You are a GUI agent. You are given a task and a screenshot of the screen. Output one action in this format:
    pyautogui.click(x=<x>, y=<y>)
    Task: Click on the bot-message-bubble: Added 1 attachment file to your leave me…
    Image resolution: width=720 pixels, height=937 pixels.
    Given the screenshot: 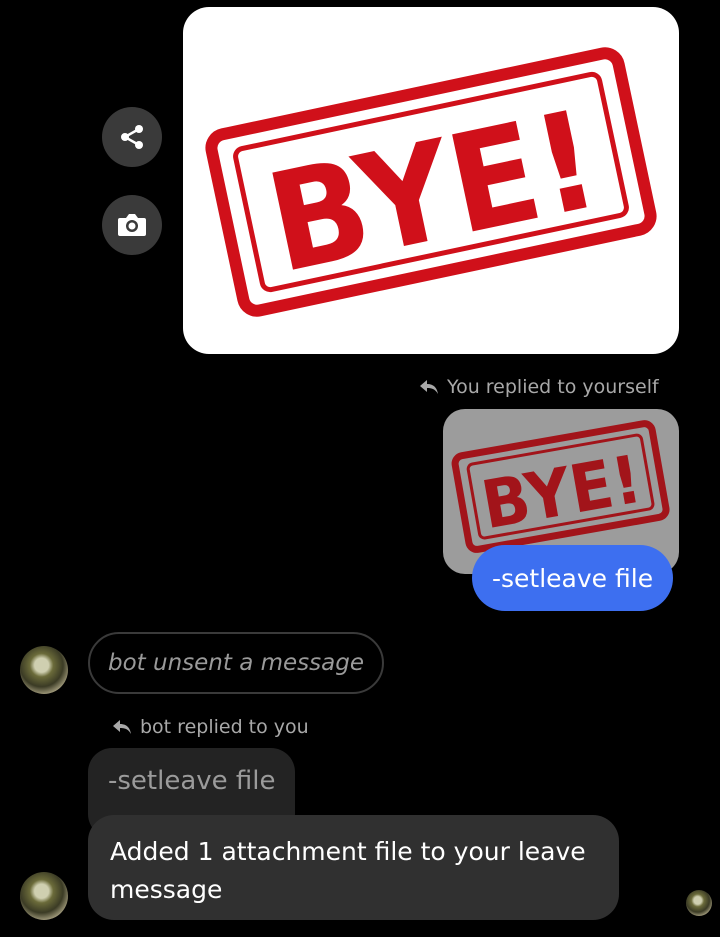 What is the action you would take?
    pyautogui.click(x=353, y=867)
    